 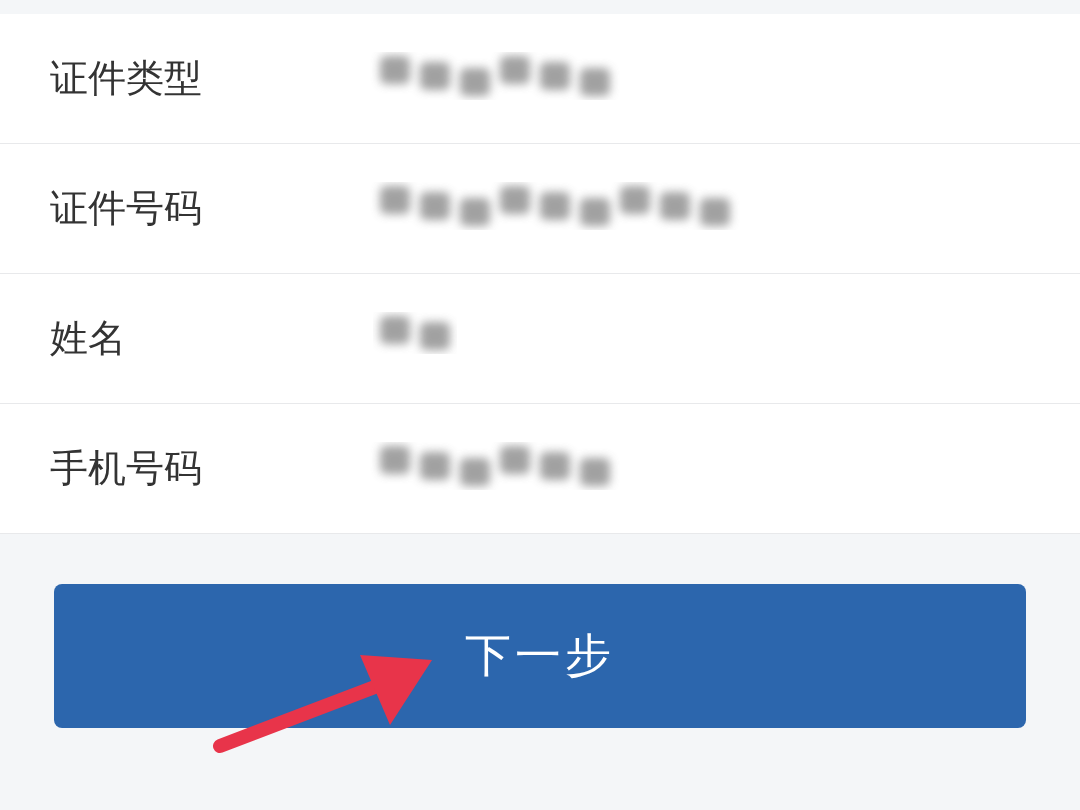 What do you see at coordinates (126, 208) in the screenshot?
I see `field-label: 证件号码` at bounding box center [126, 208].